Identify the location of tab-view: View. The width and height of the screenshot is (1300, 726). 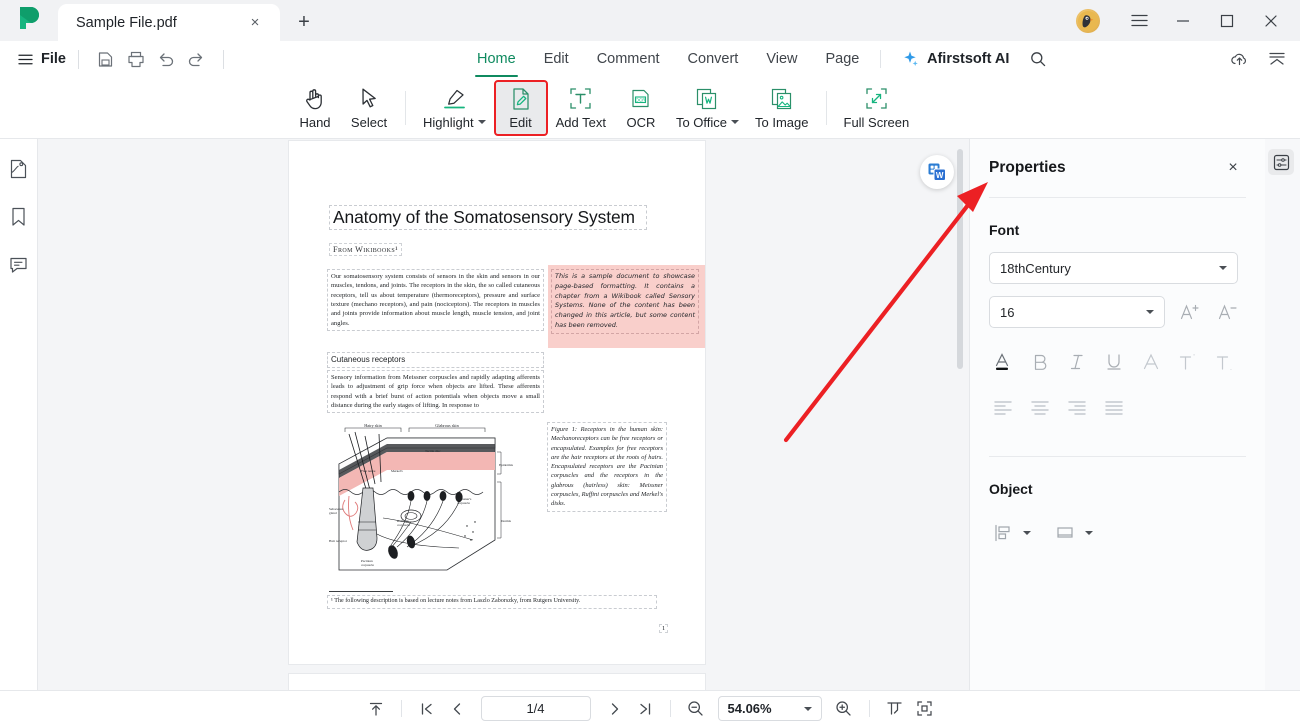
(781, 59).